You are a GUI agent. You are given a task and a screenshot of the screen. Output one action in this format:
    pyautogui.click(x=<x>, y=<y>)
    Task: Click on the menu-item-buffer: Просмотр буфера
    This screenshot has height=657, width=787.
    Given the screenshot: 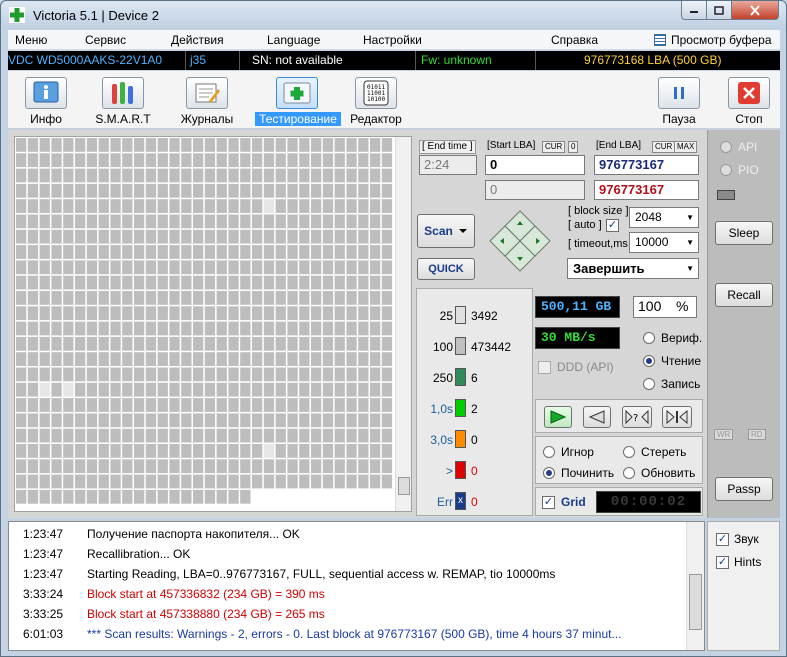 What is the action you would take?
    pyautogui.click(x=721, y=40)
    